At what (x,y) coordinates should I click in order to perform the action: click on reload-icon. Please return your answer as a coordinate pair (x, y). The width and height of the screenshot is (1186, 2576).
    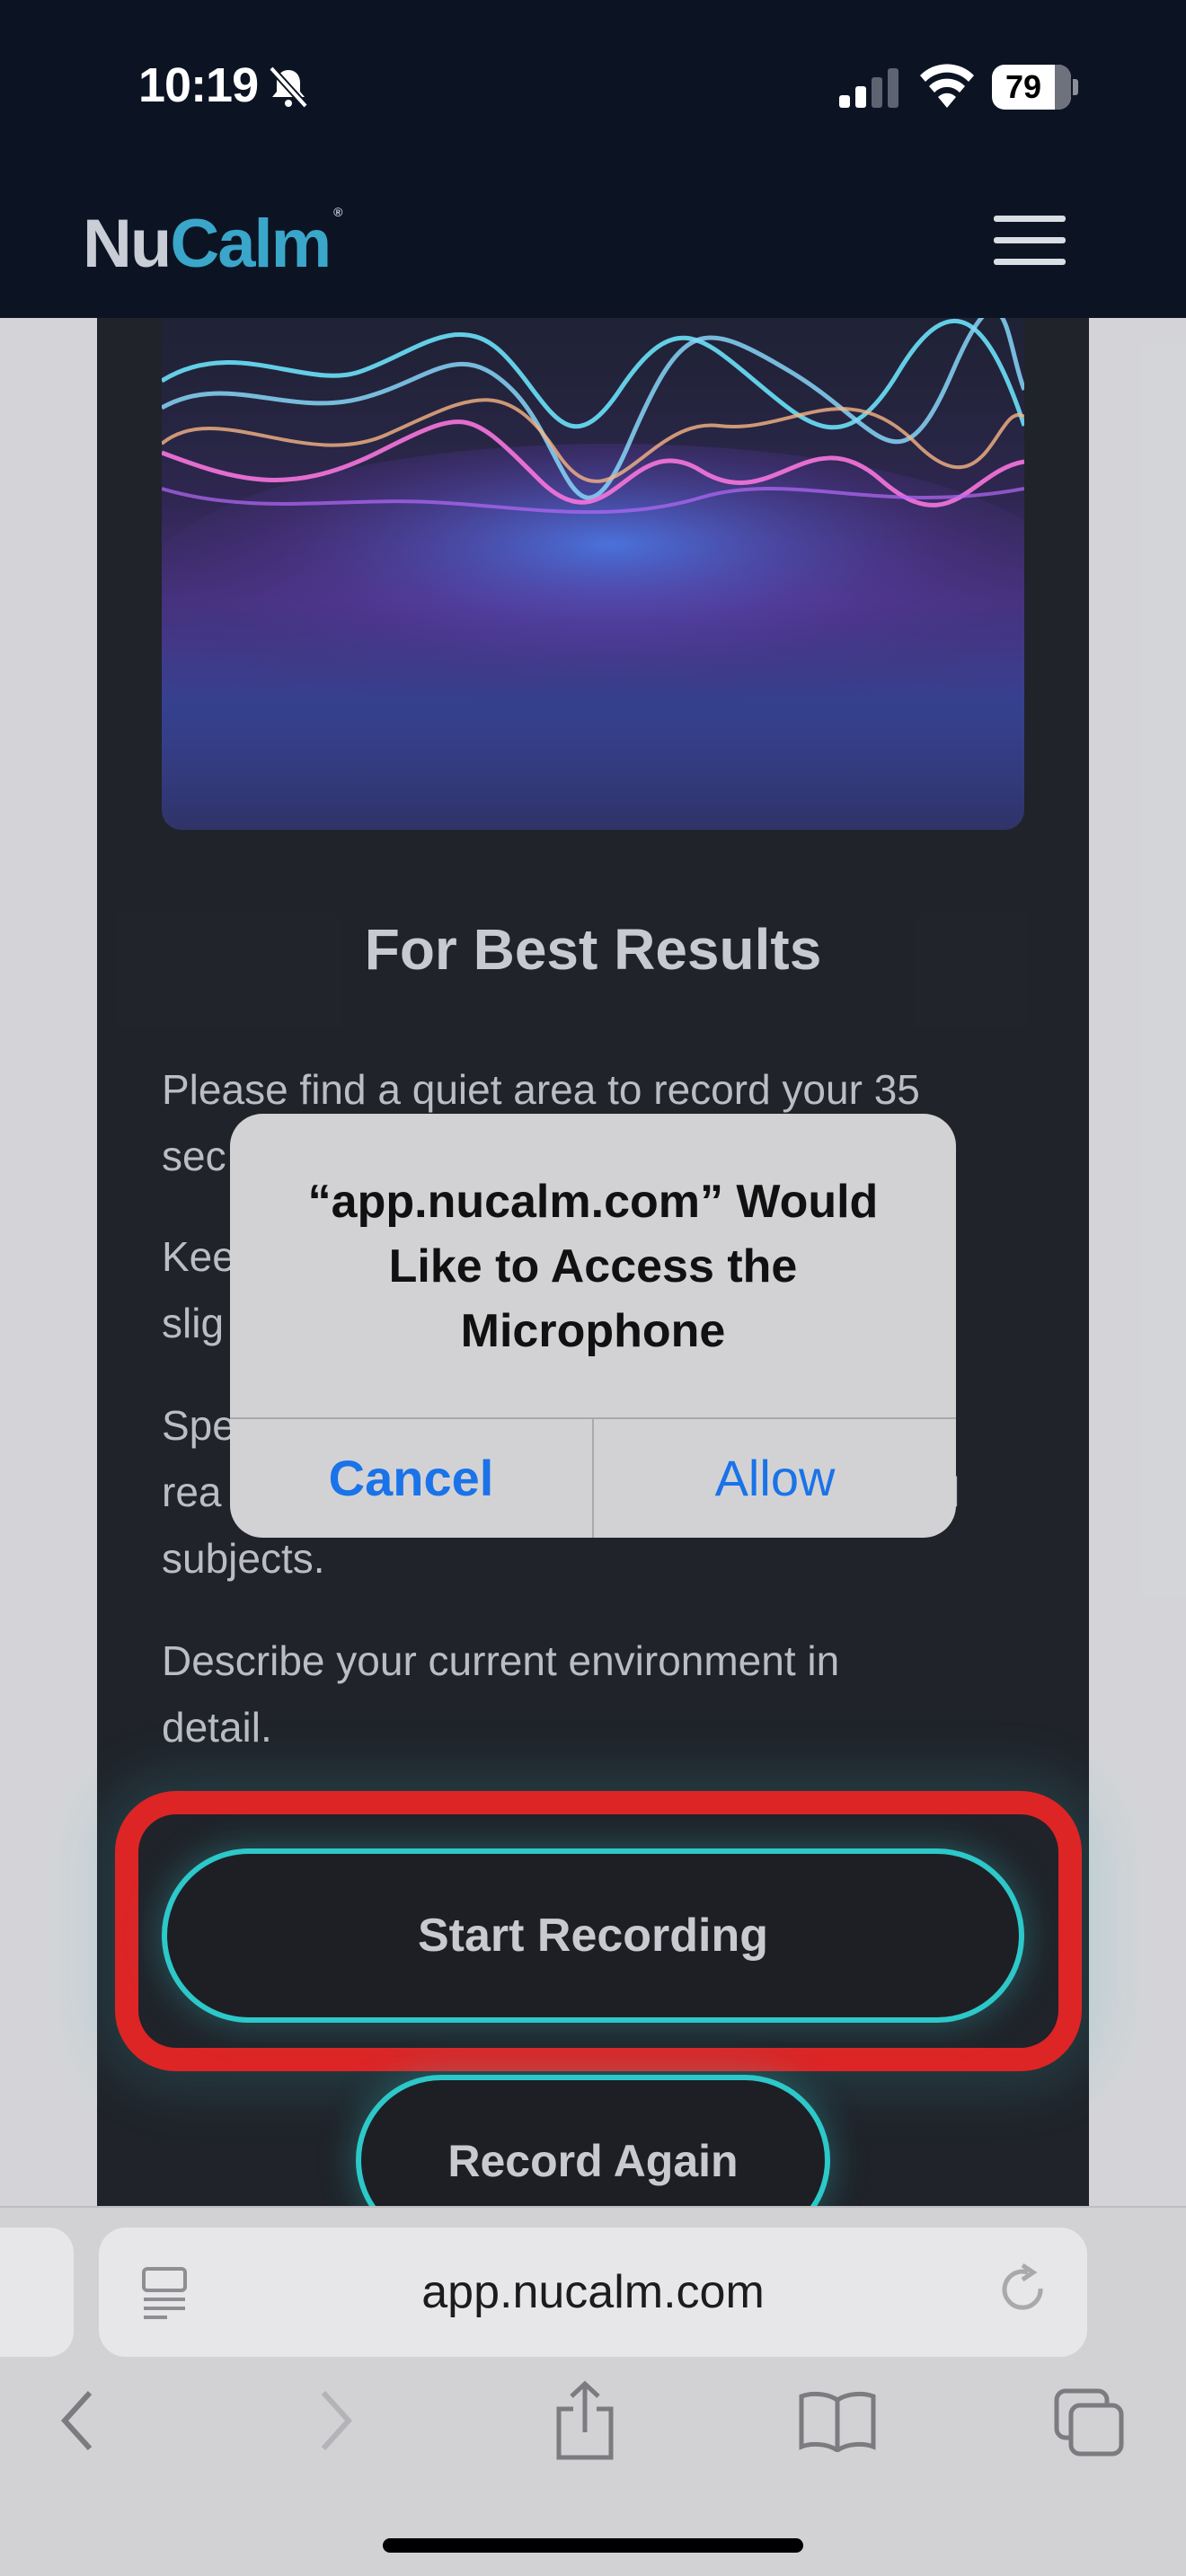
    Looking at the image, I should click on (1025, 2292).